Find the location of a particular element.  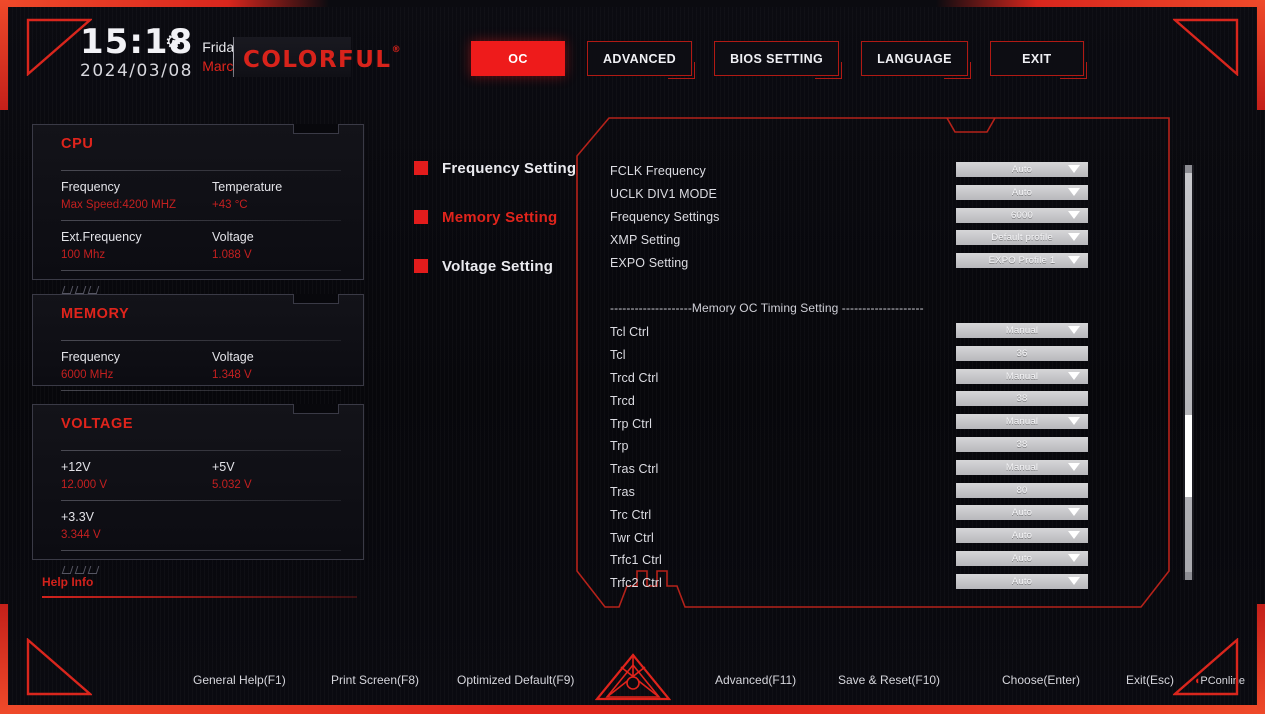

field-value: 38 is located at coordinates (1022, 444).